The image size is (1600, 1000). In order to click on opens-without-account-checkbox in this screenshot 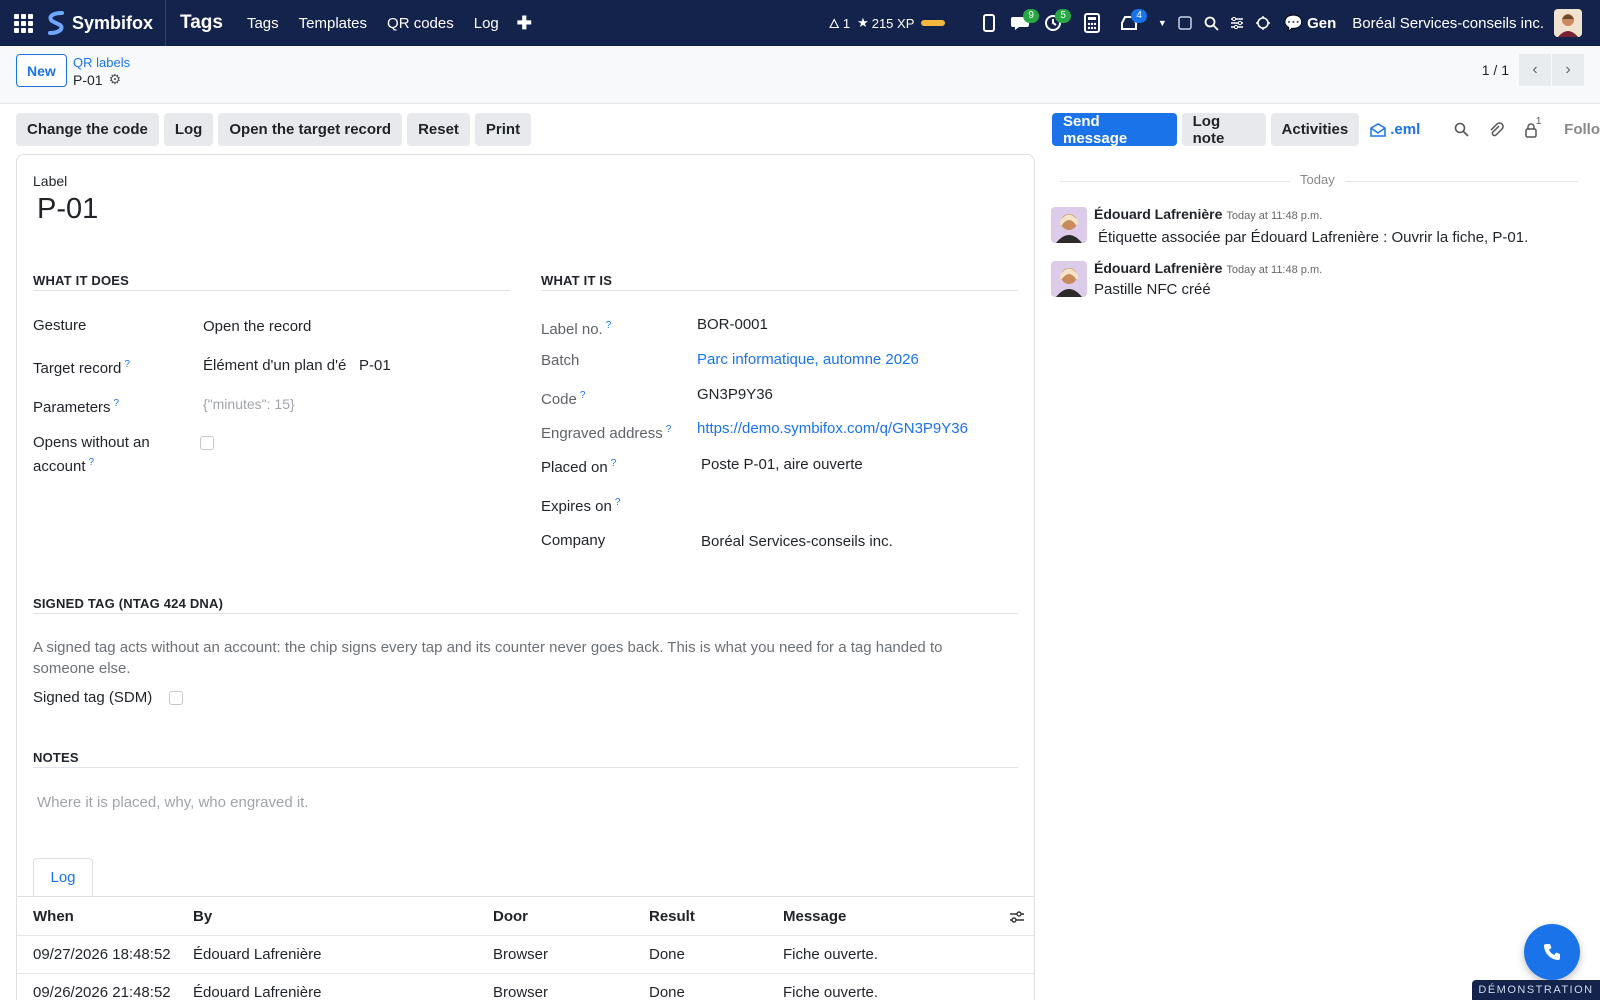, I will do `click(207, 443)`.